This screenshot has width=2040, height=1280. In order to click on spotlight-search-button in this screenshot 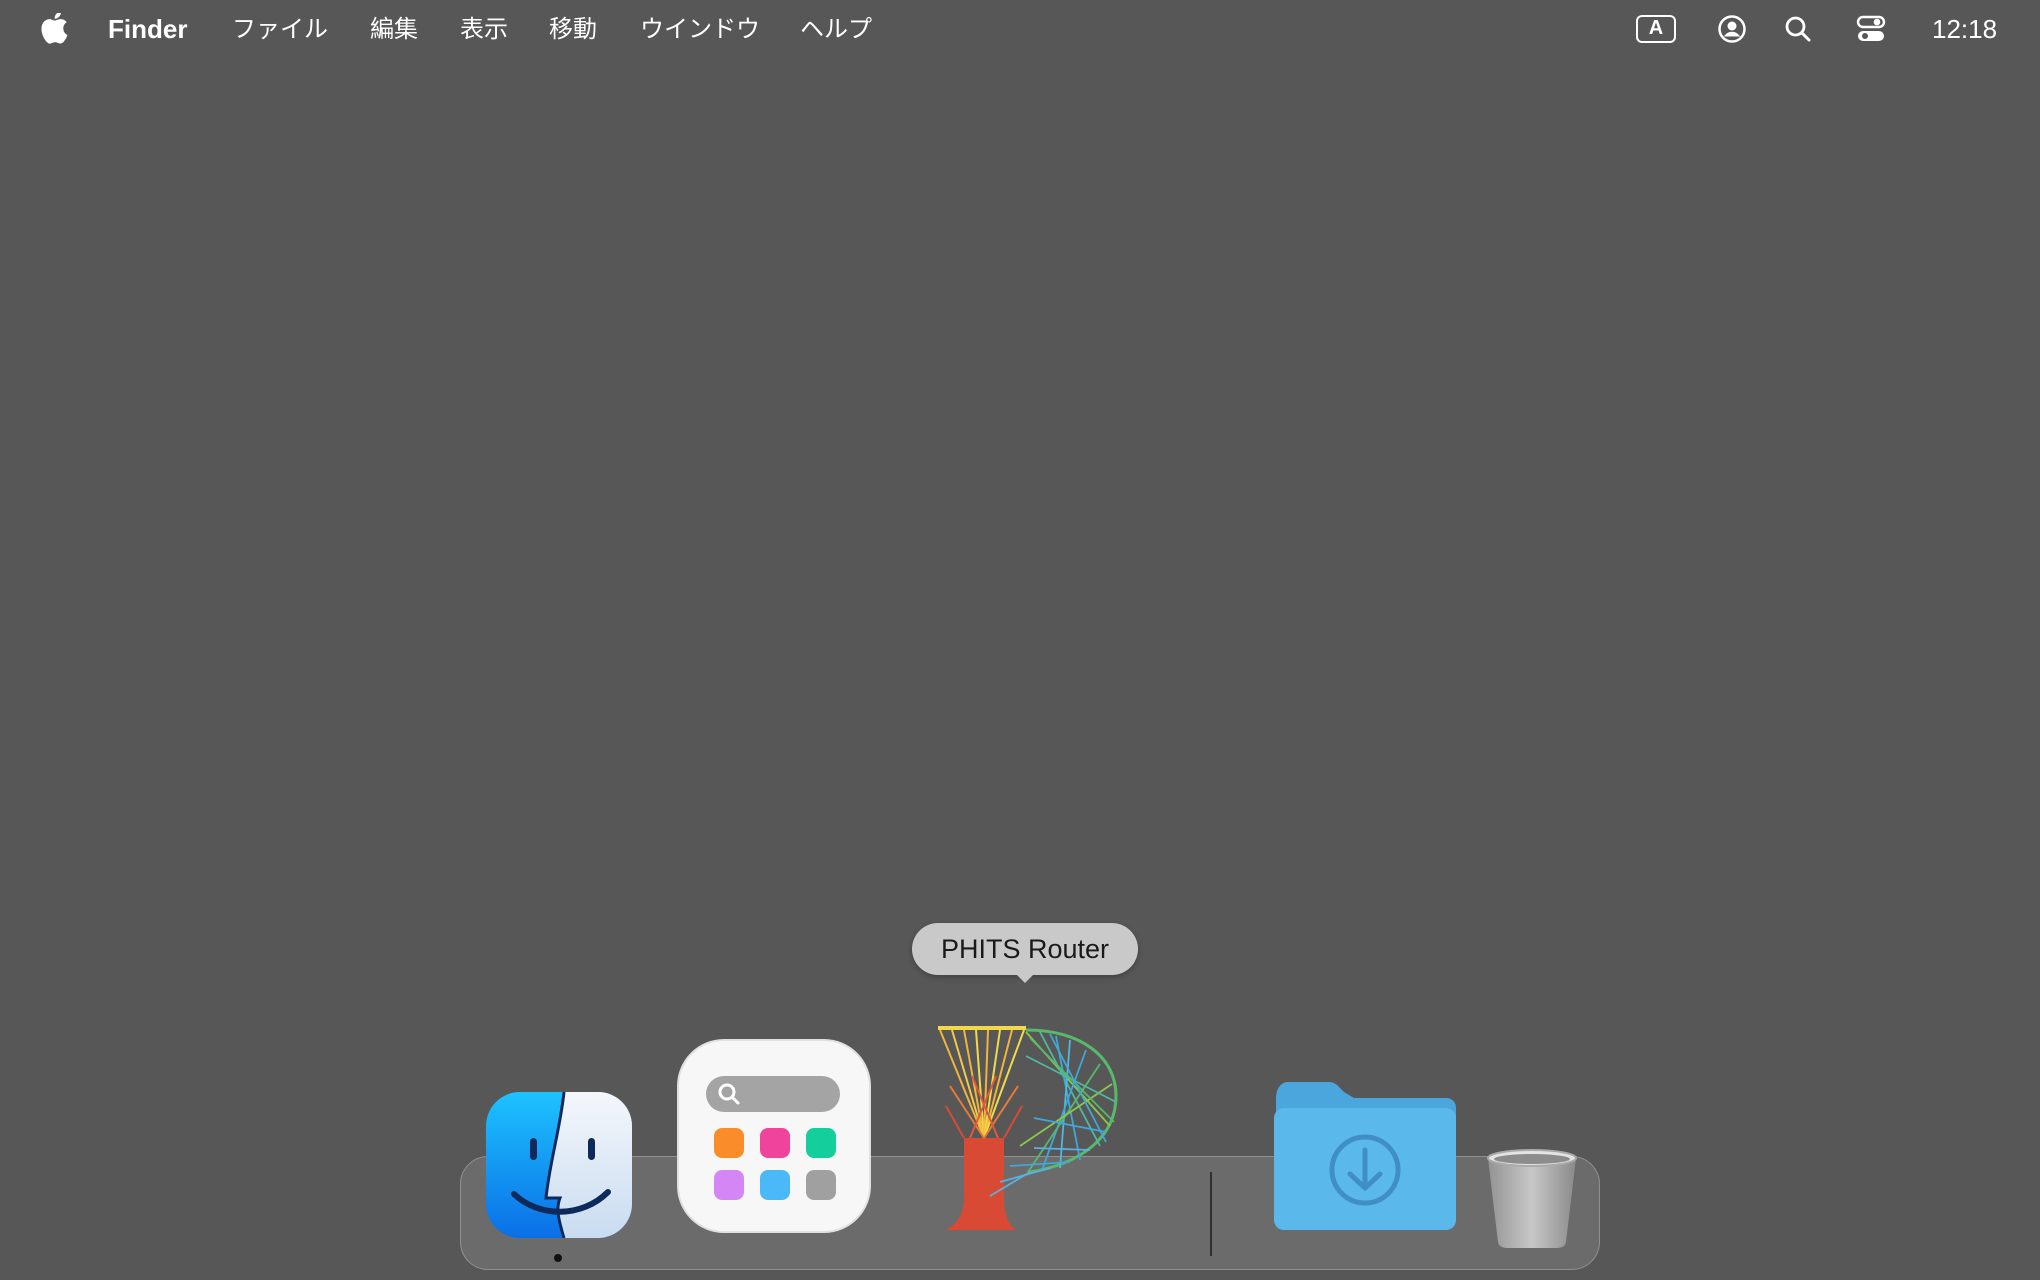, I will do `click(1798, 29)`.